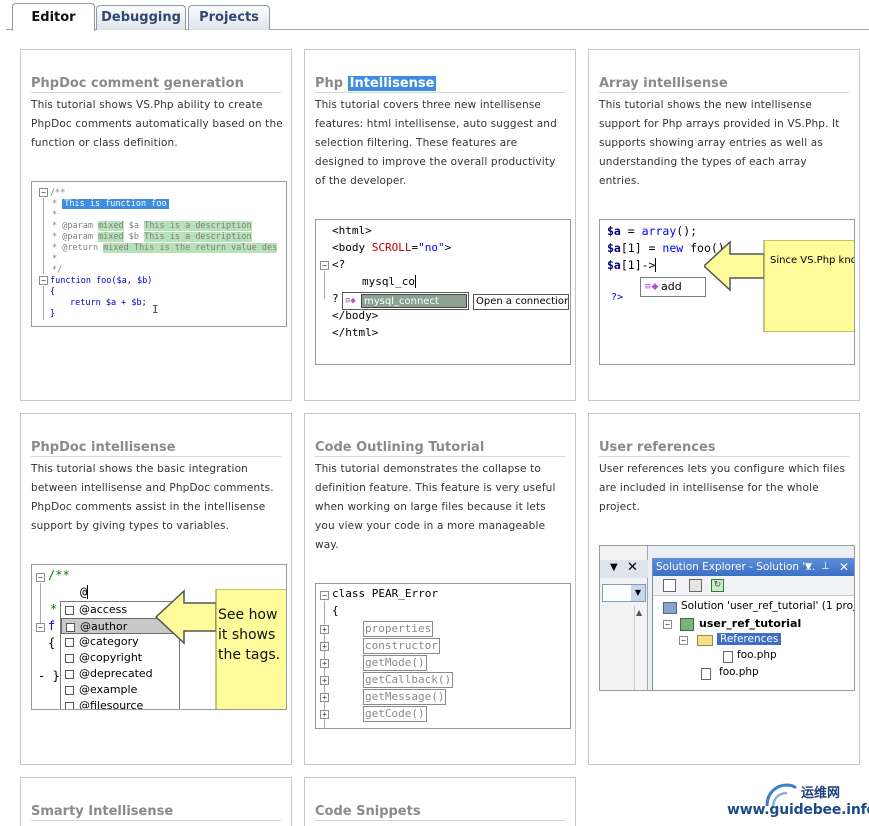  I want to click on code-line: {, so click(53, 292).